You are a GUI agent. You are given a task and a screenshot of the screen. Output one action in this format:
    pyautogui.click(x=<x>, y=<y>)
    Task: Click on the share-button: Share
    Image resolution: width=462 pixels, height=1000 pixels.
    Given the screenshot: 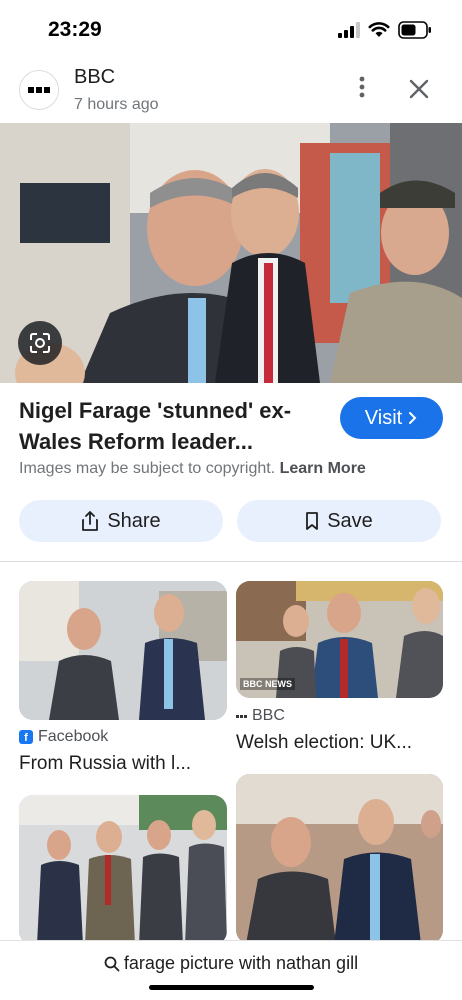 What is the action you would take?
    pyautogui.click(x=121, y=521)
    